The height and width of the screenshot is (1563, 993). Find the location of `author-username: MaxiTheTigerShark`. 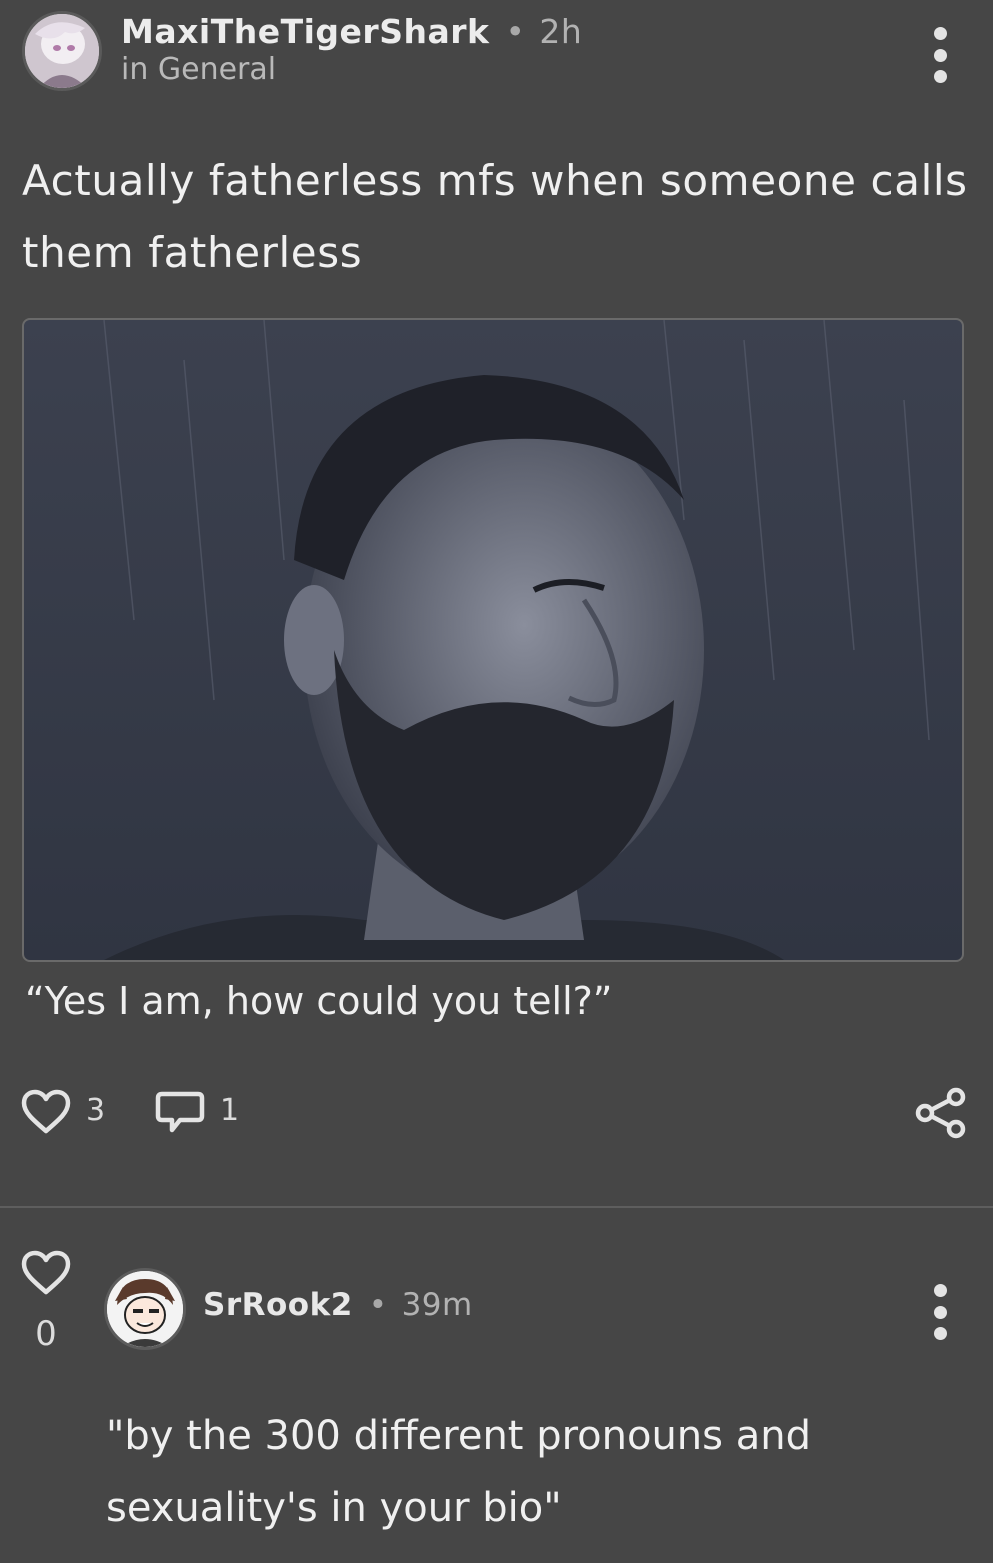

author-username: MaxiTheTigerShark is located at coordinates (305, 31).